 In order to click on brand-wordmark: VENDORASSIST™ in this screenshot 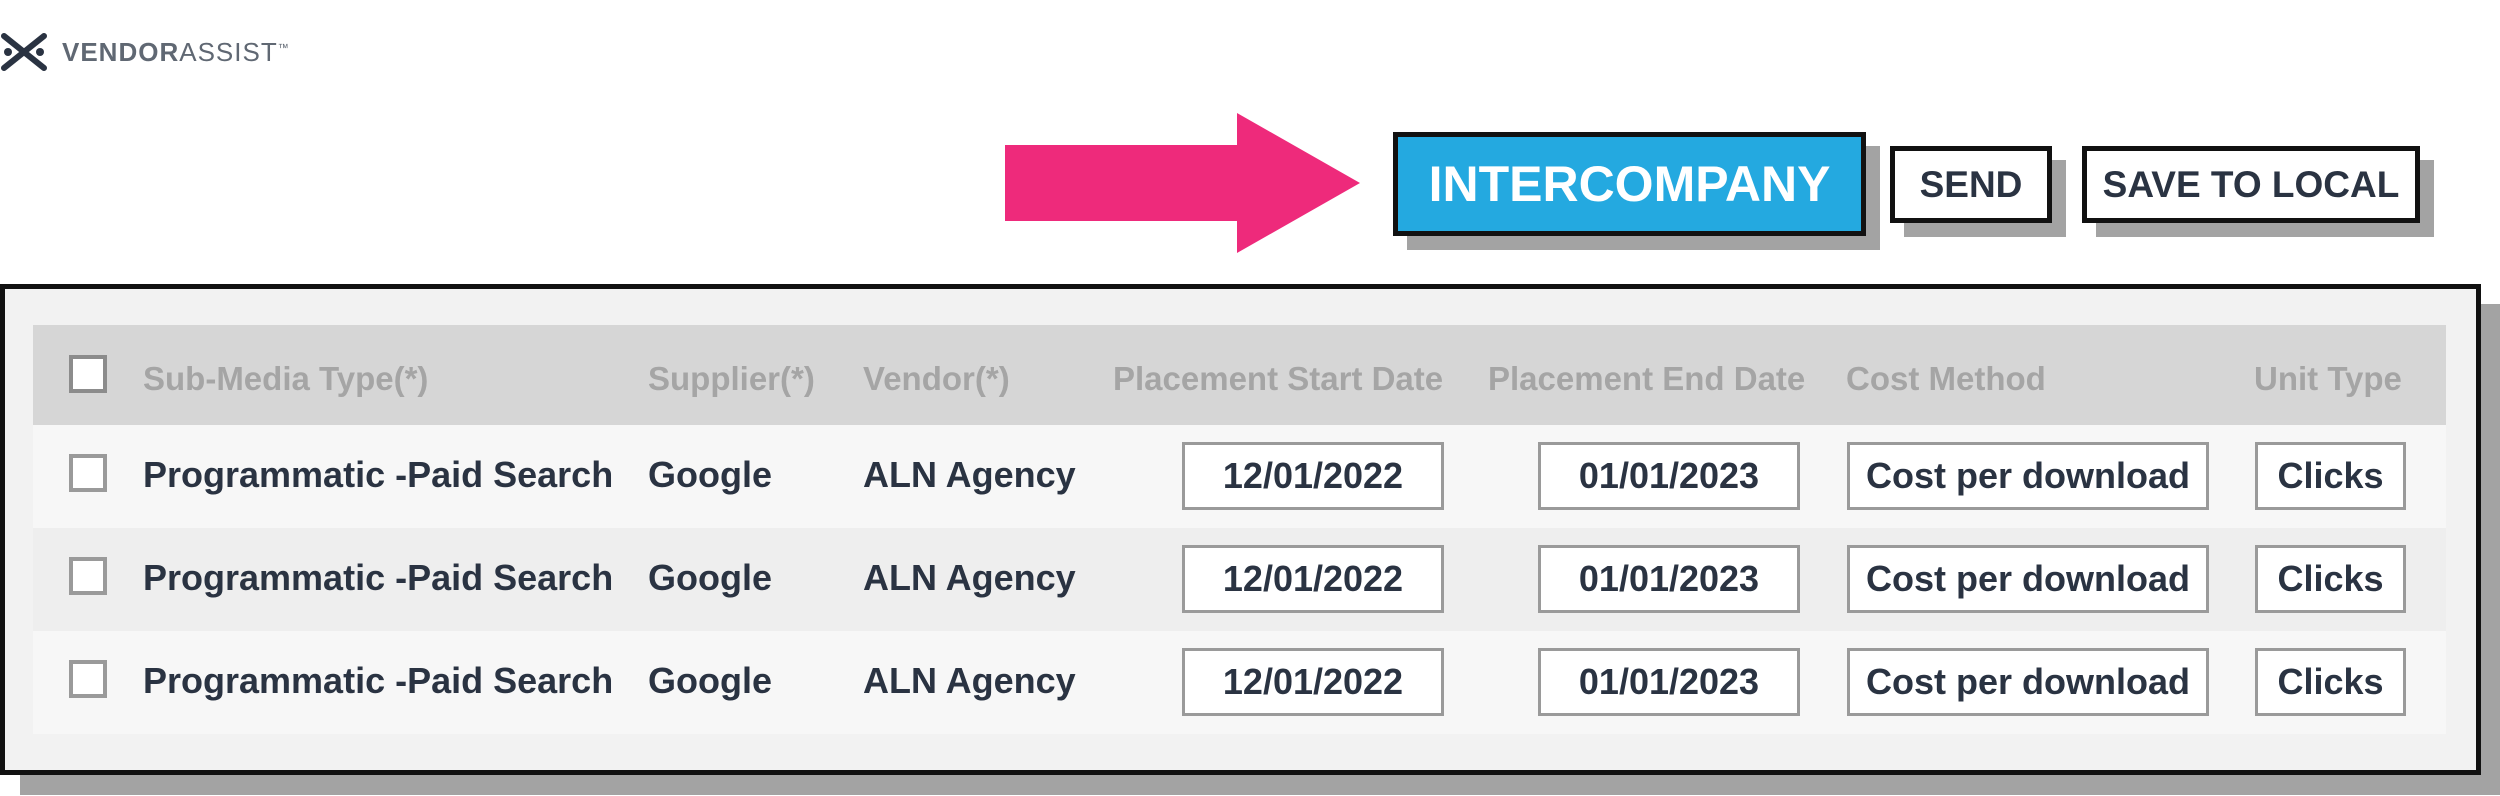, I will do `click(176, 52)`.